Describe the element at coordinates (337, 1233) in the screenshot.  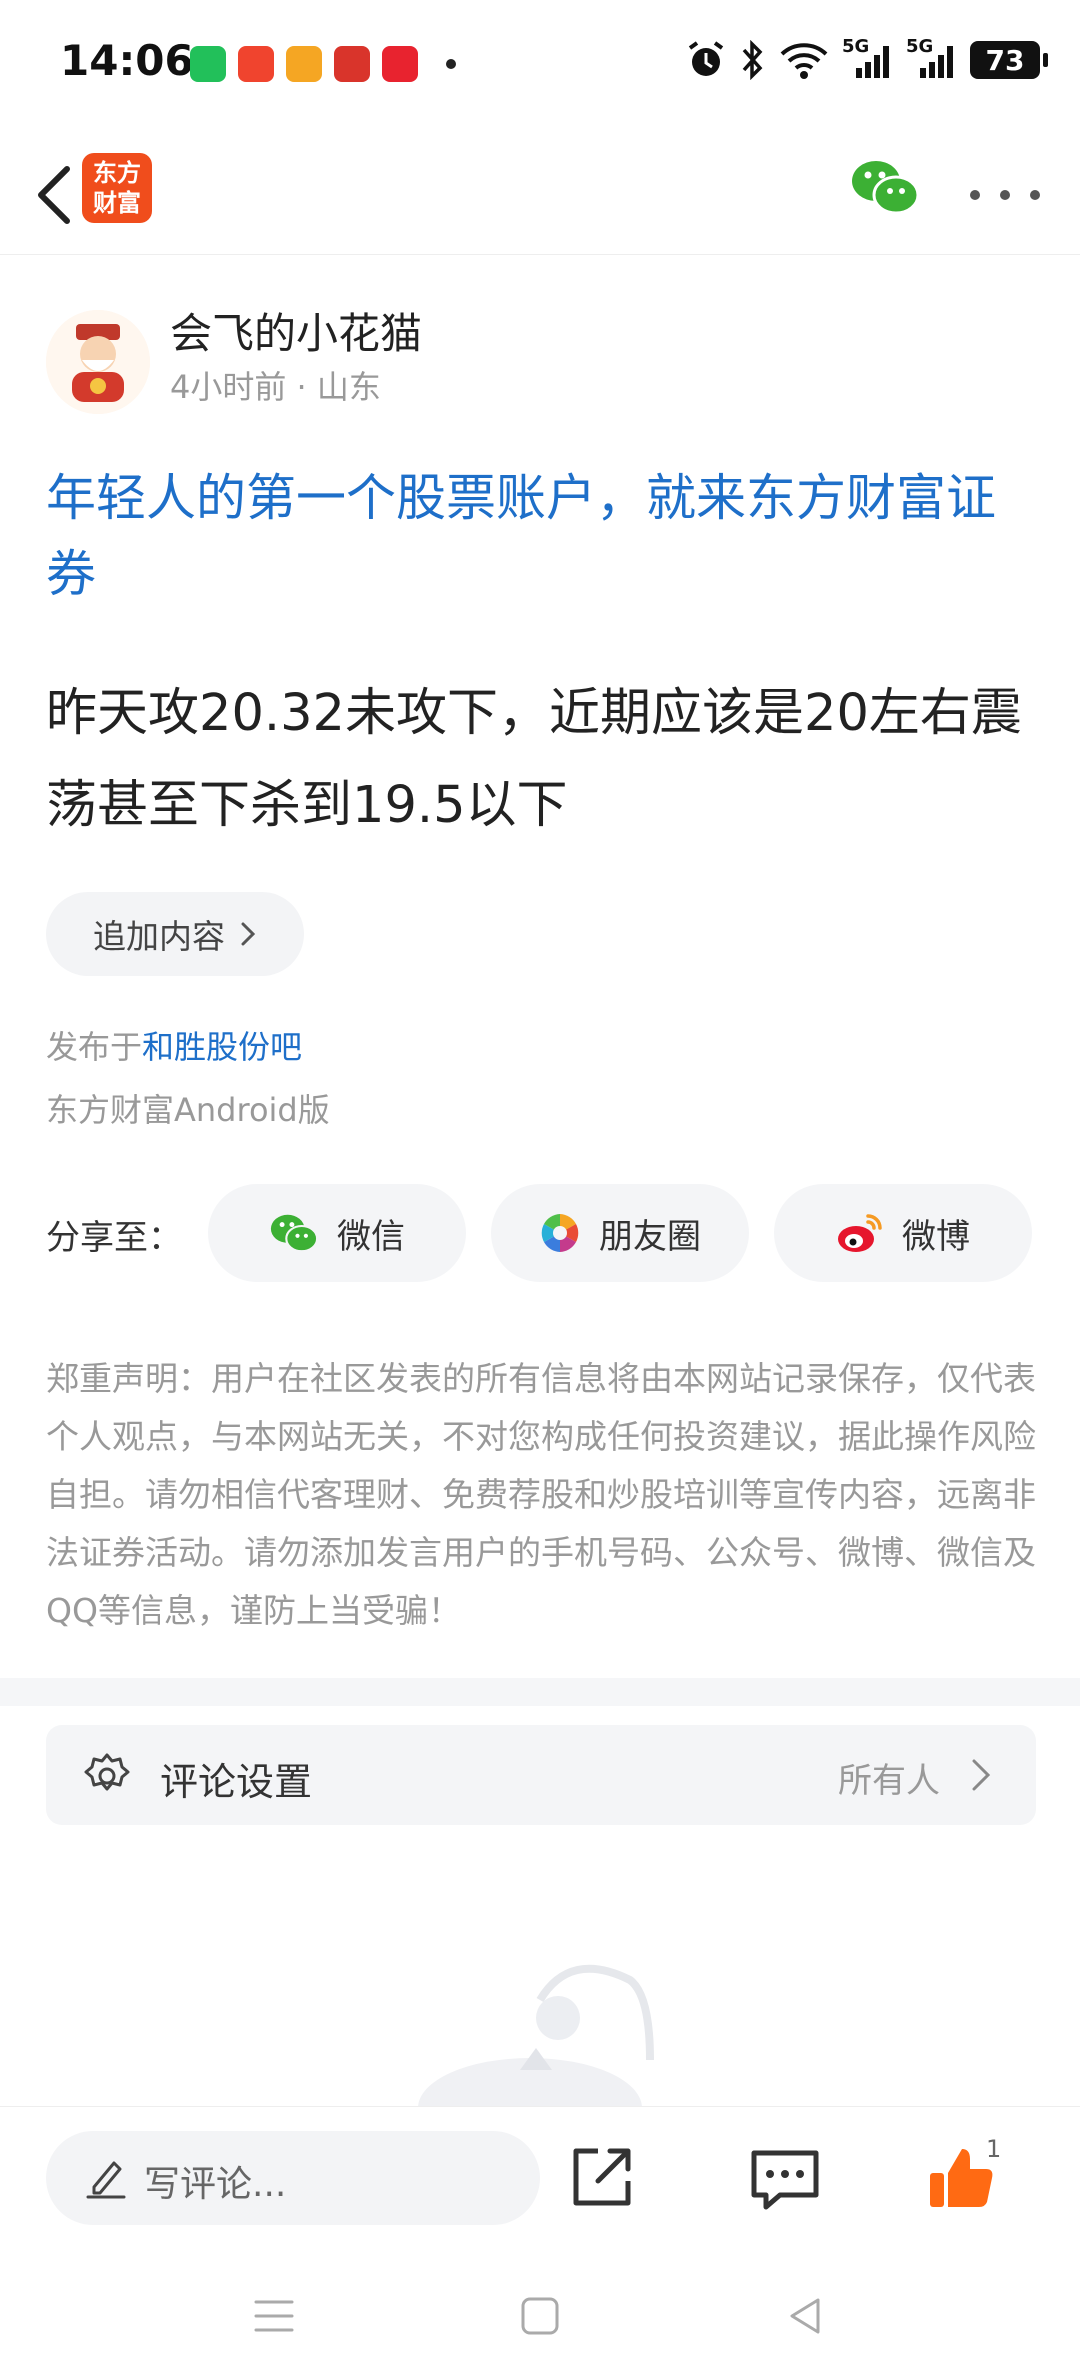
I see `share-wechat-button: 微信` at that location.